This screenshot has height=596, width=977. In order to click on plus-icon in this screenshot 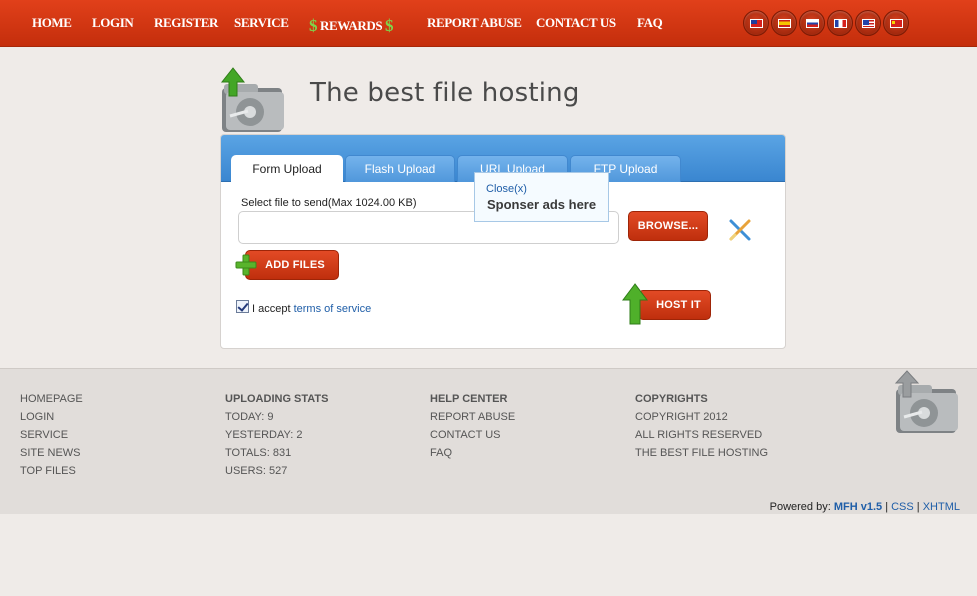, I will do `click(246, 265)`.